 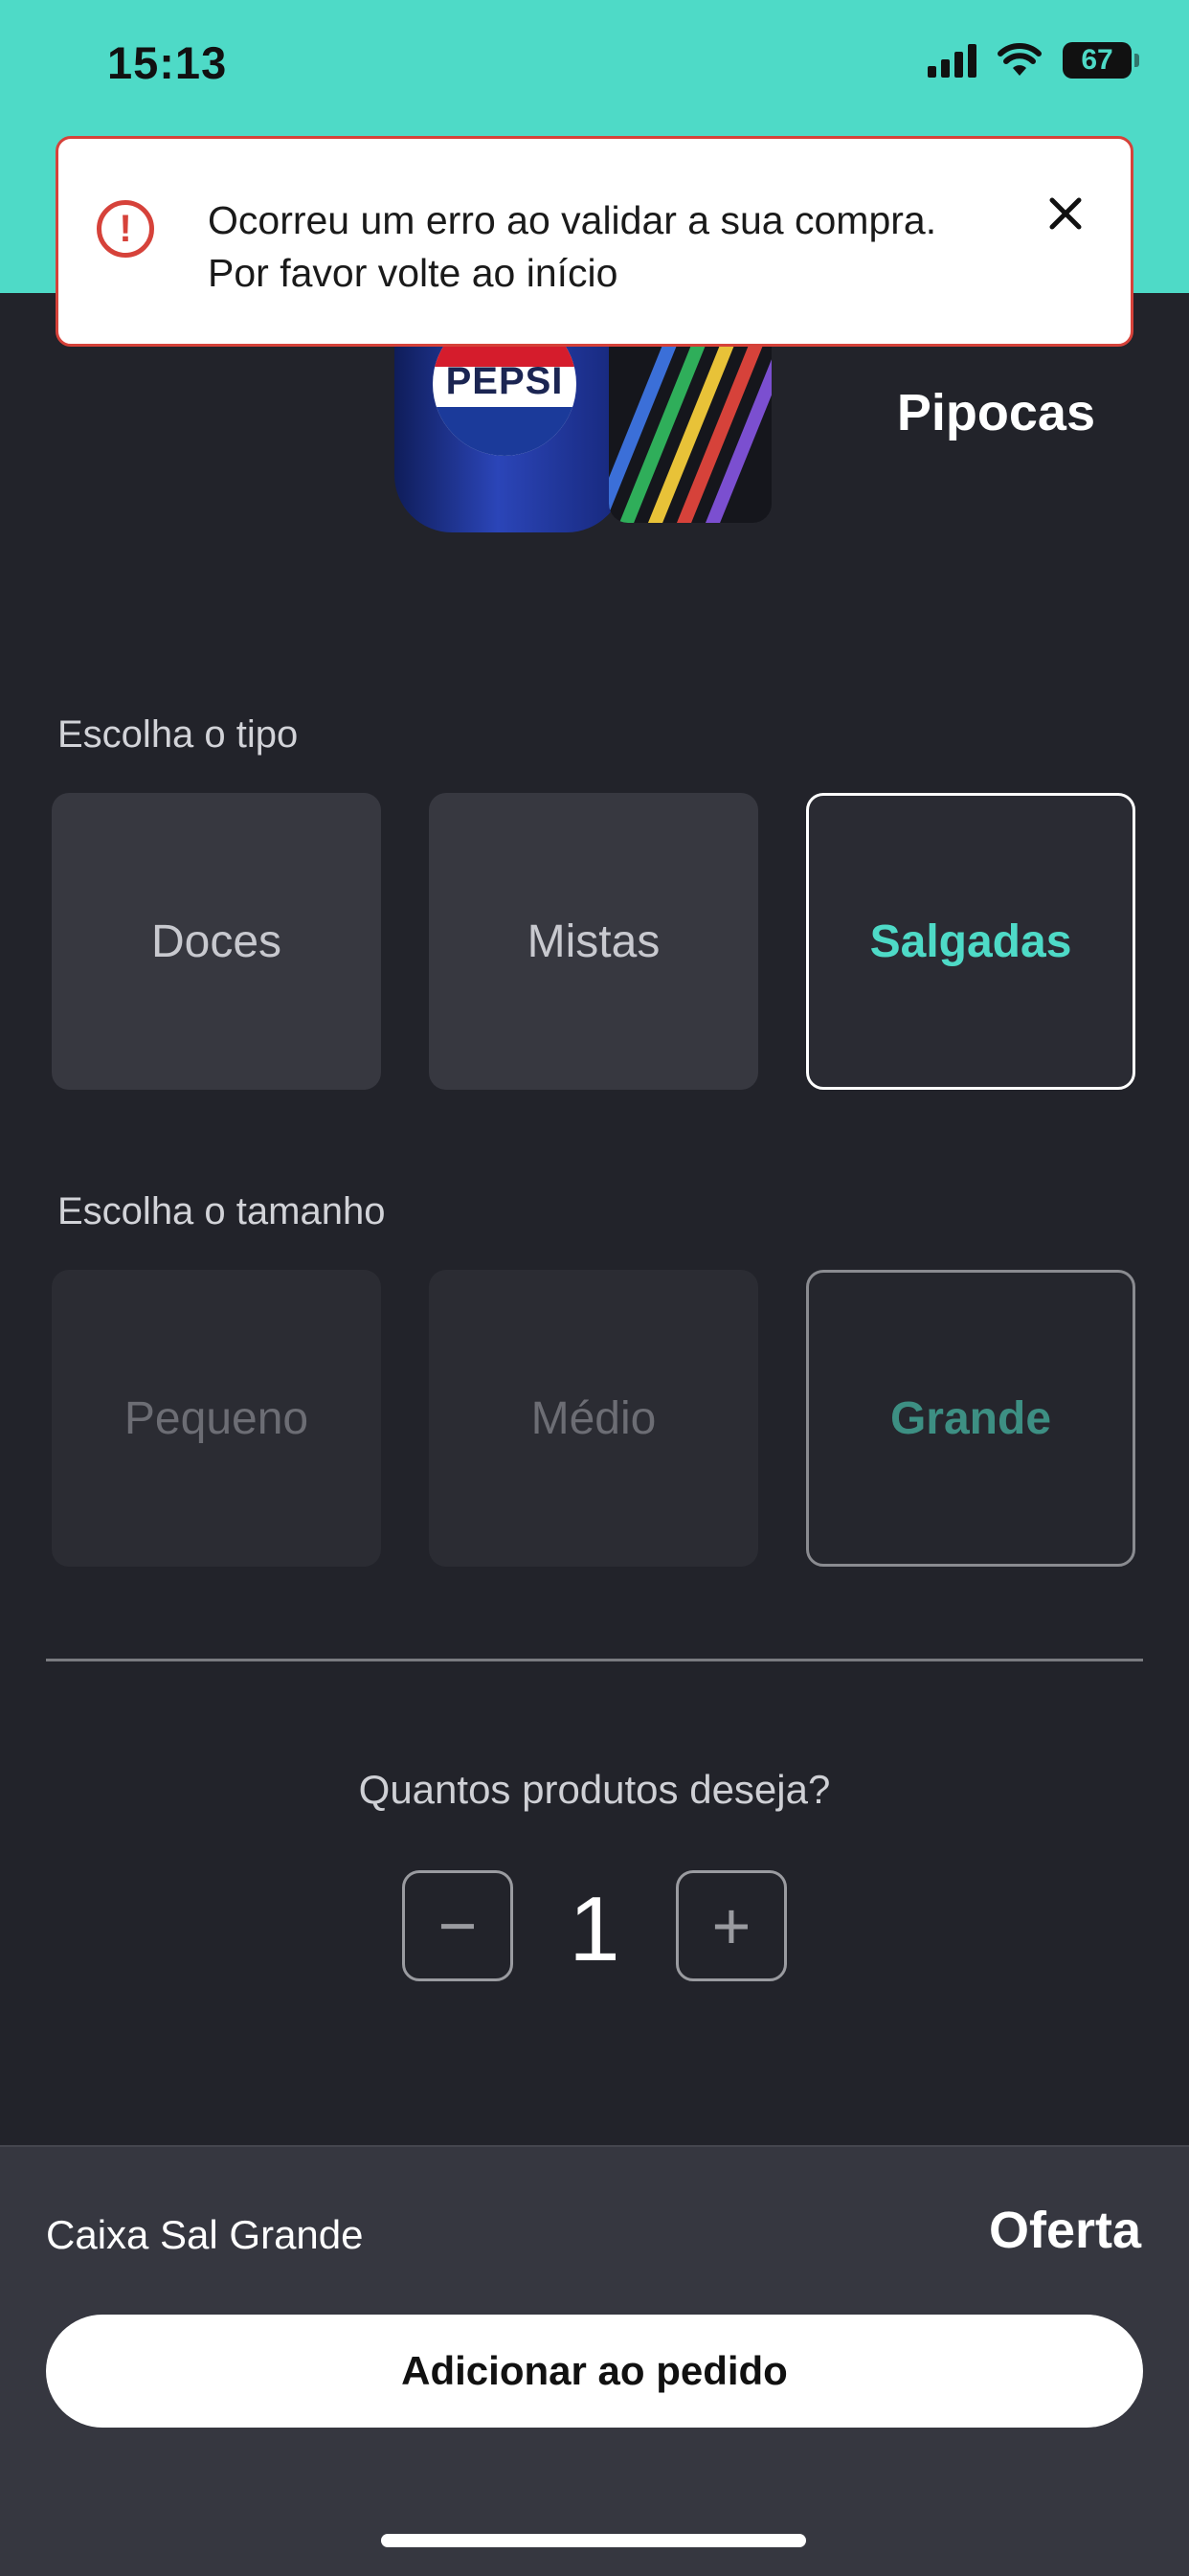 I want to click on size-option-grande: Grande, so click(x=970, y=1418).